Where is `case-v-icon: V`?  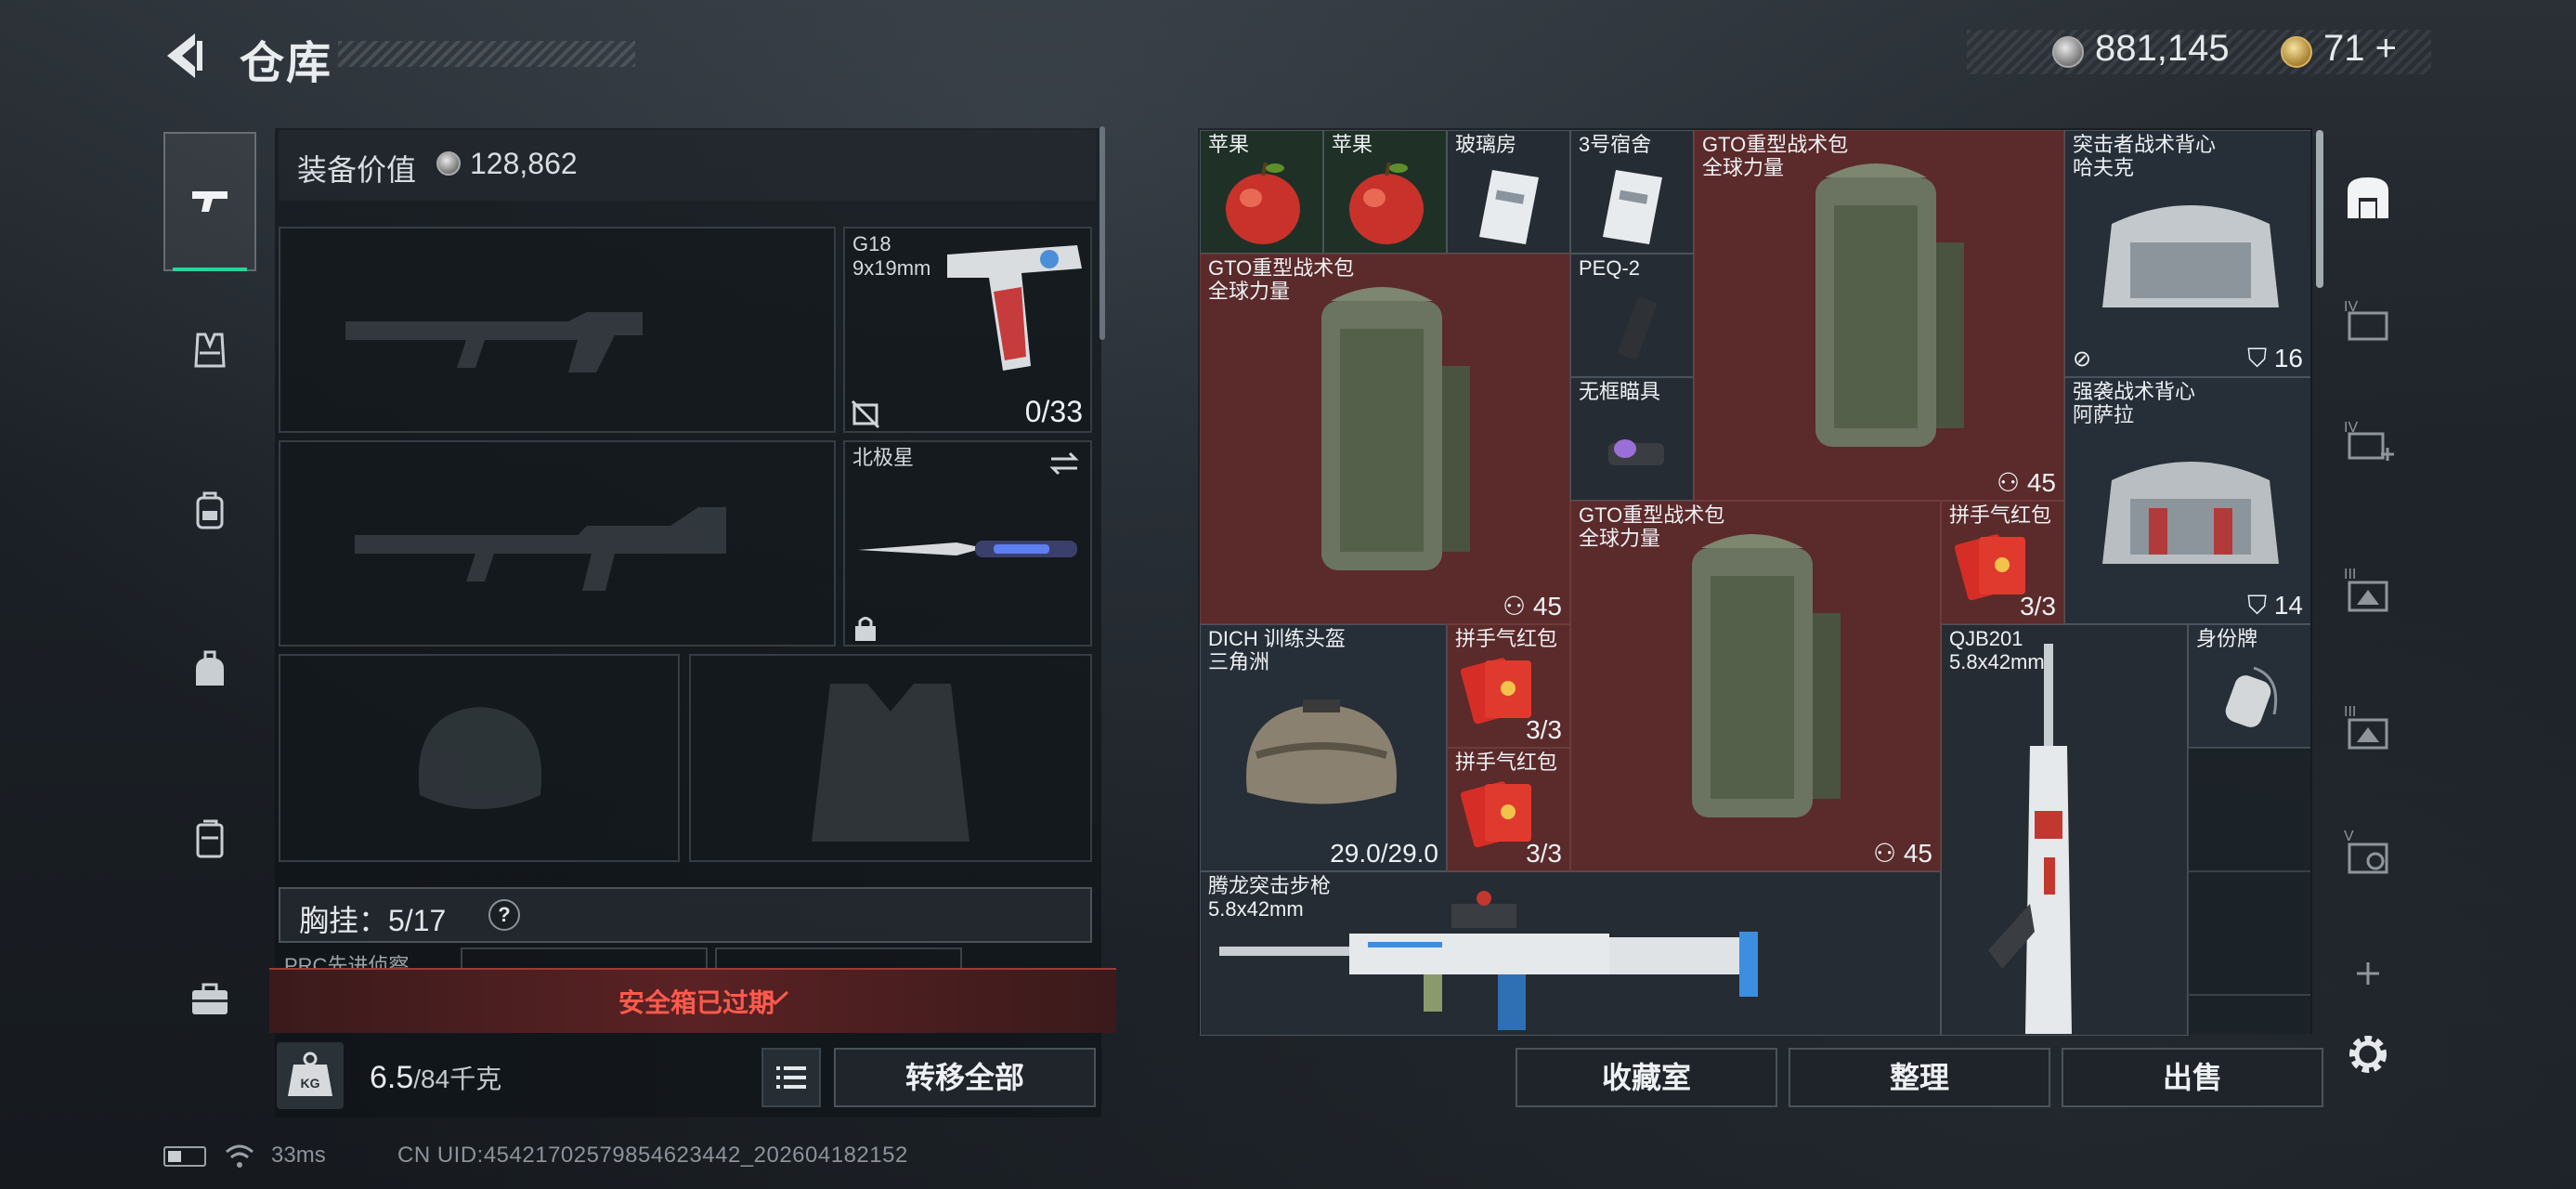
case-v-icon: V is located at coordinates (2366, 851).